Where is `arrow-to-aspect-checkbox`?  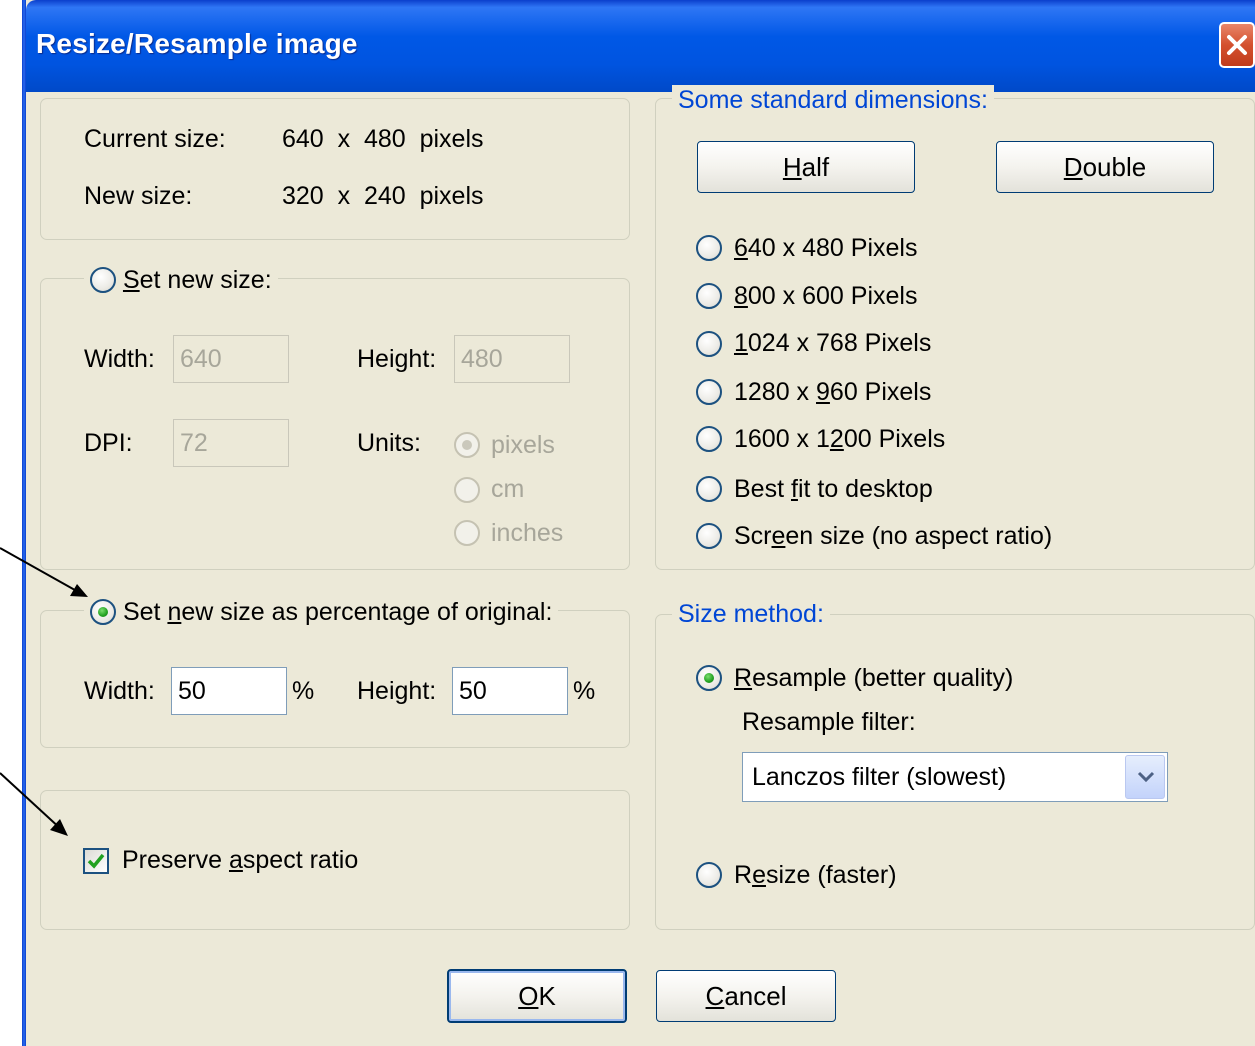
arrow-to-aspect-checkbox is located at coordinates (34, 804).